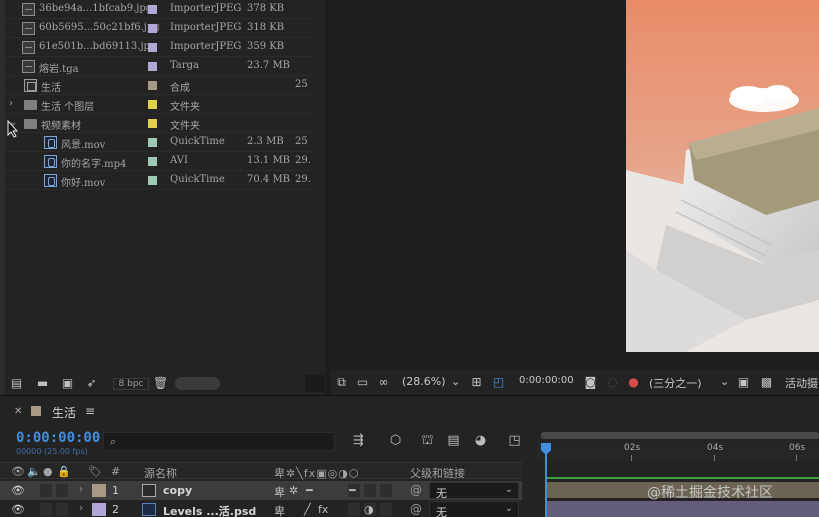  What do you see at coordinates (159, 123) in the screenshot?
I see `project-item: ⌄ 视频素材 文件夹` at bounding box center [159, 123].